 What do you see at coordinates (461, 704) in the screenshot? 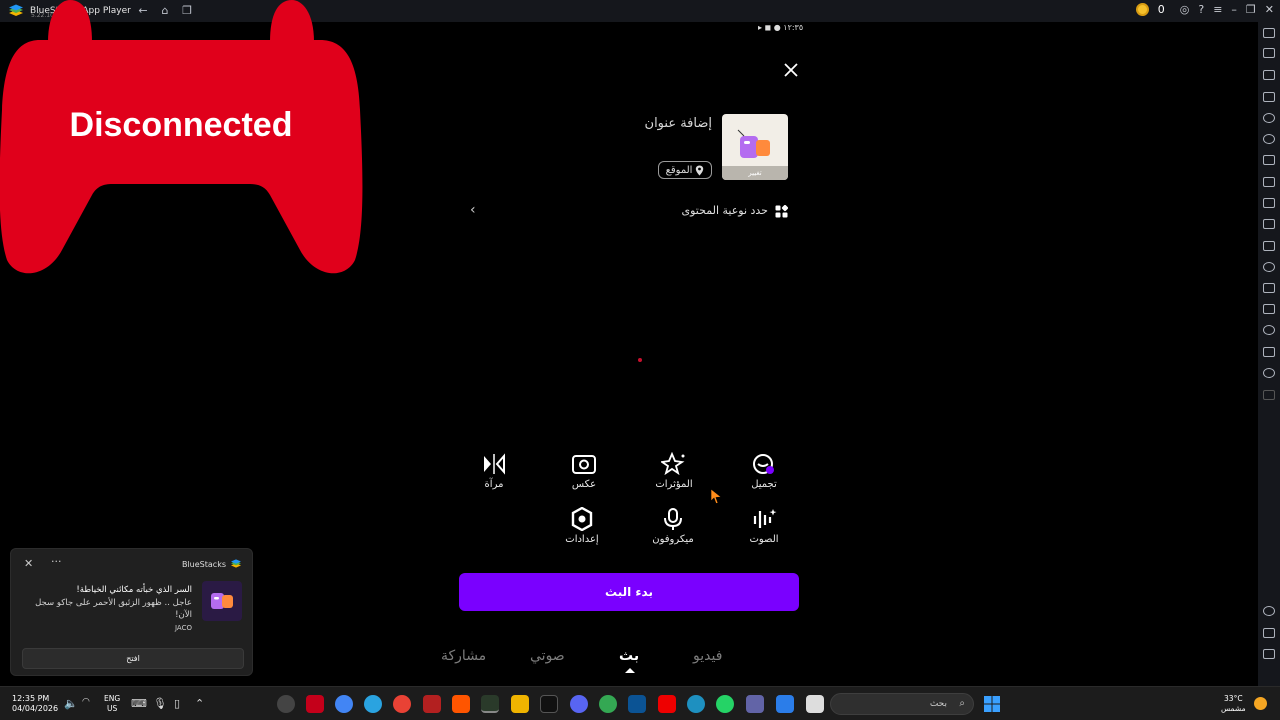
I see `soundcloud-icon` at bounding box center [461, 704].